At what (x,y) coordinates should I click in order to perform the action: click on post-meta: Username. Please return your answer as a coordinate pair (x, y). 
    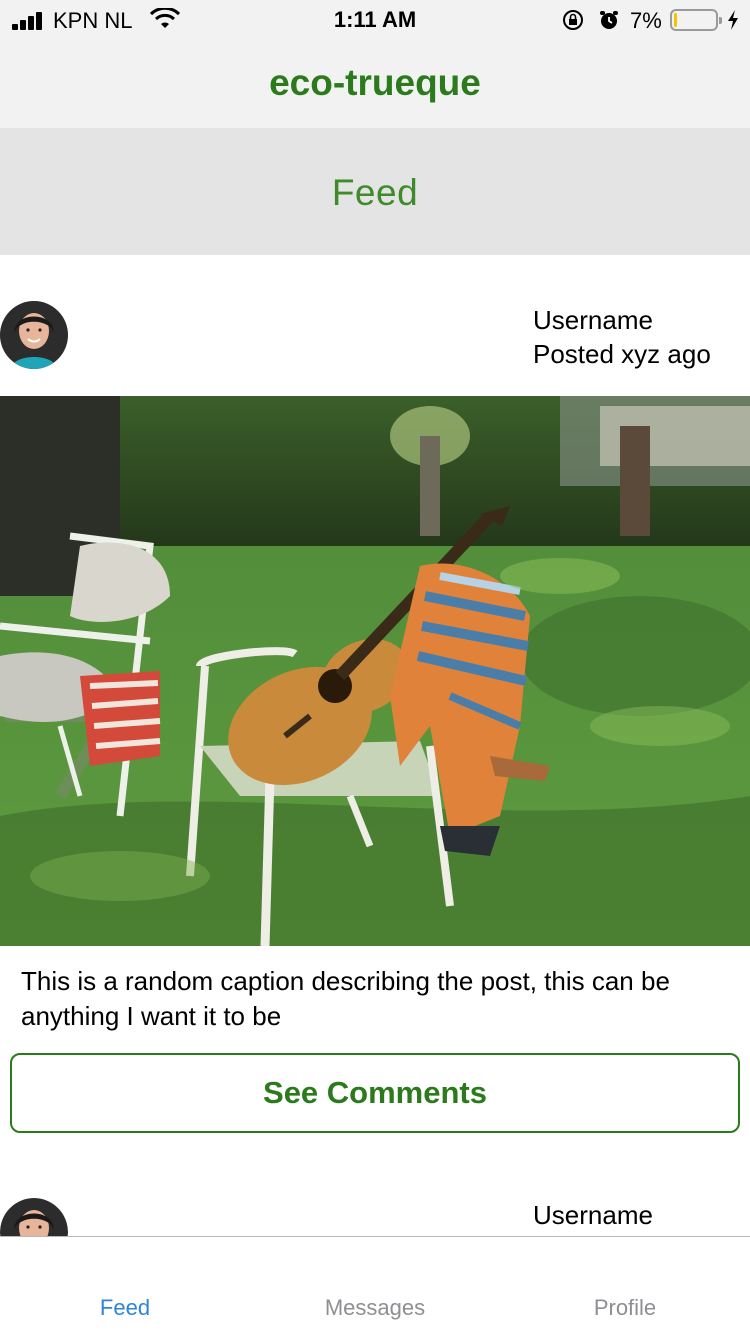
    Looking at the image, I should click on (593, 1215).